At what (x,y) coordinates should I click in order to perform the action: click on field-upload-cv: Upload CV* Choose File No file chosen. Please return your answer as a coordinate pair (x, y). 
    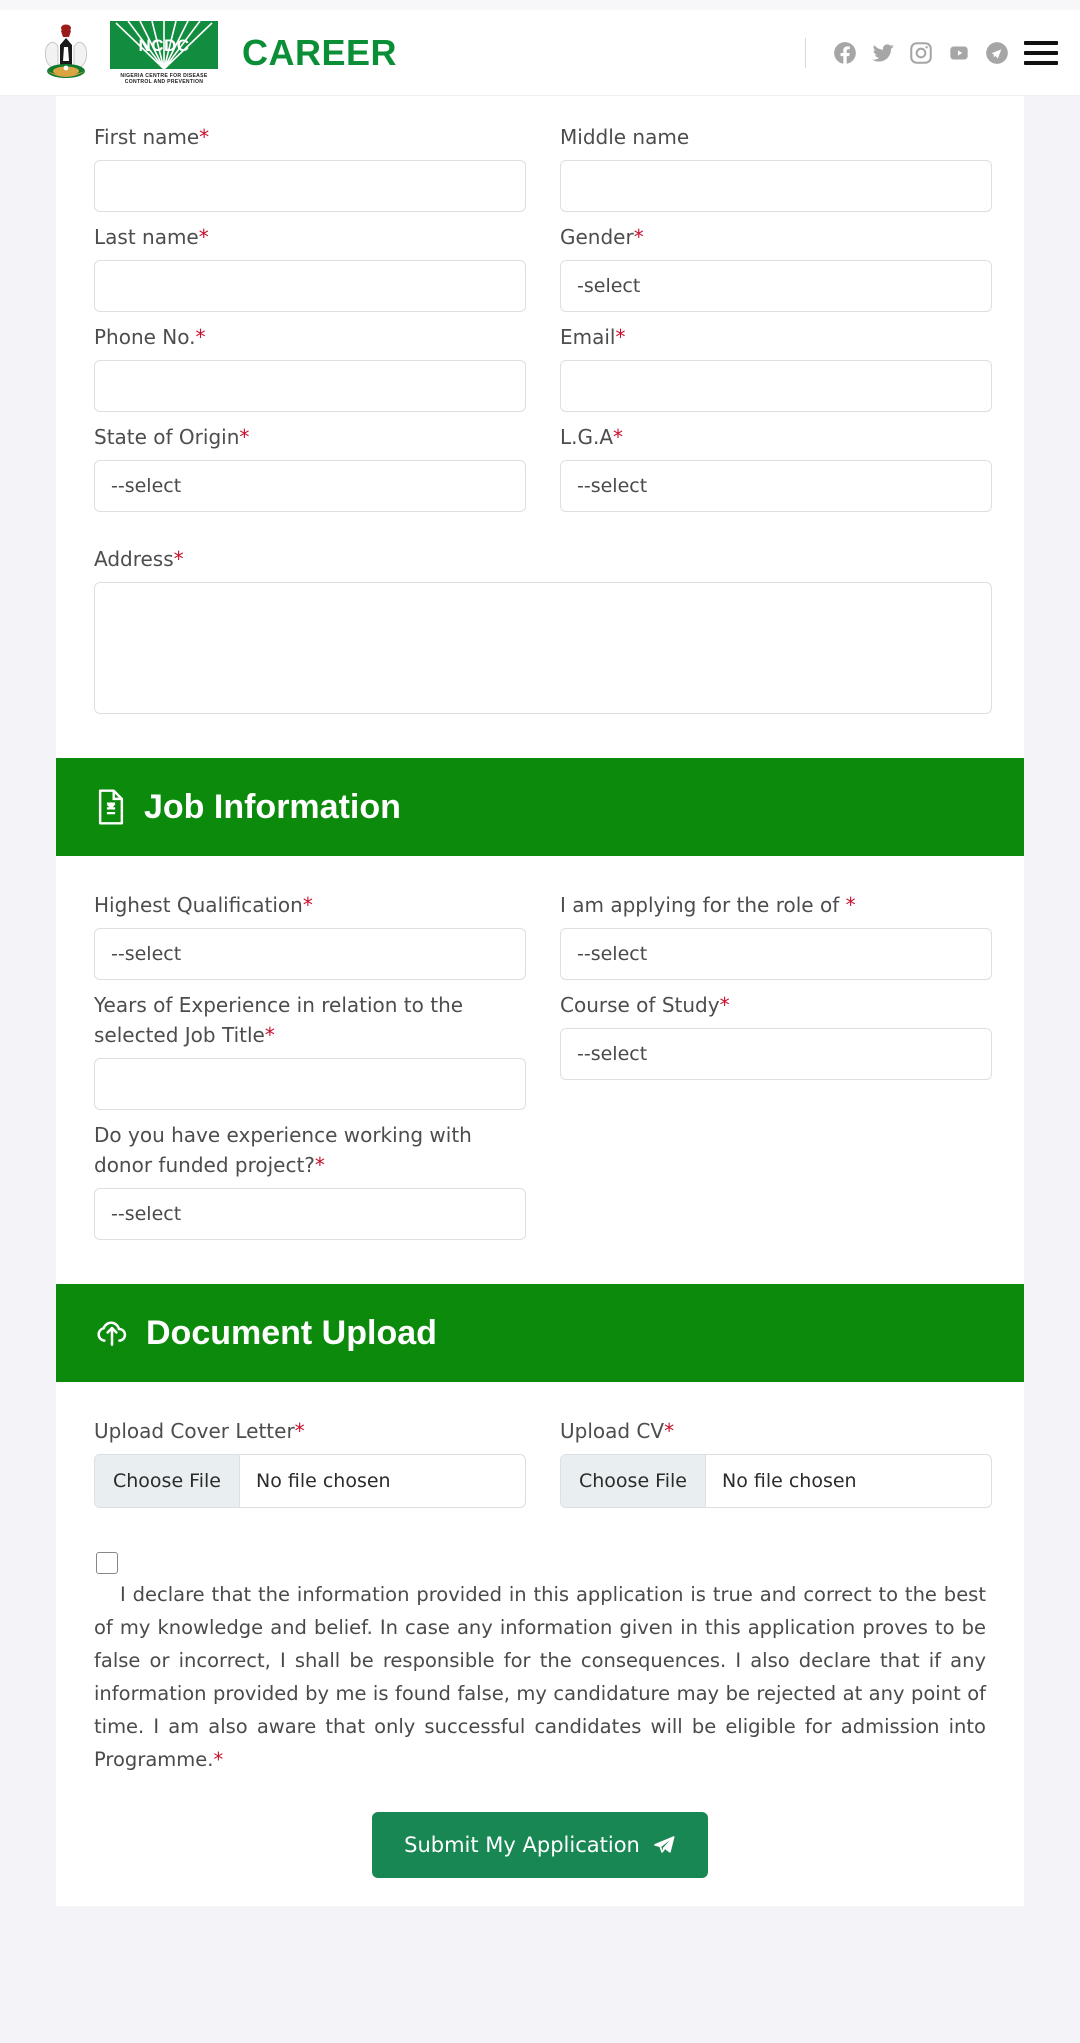
    Looking at the image, I should click on (776, 1462).